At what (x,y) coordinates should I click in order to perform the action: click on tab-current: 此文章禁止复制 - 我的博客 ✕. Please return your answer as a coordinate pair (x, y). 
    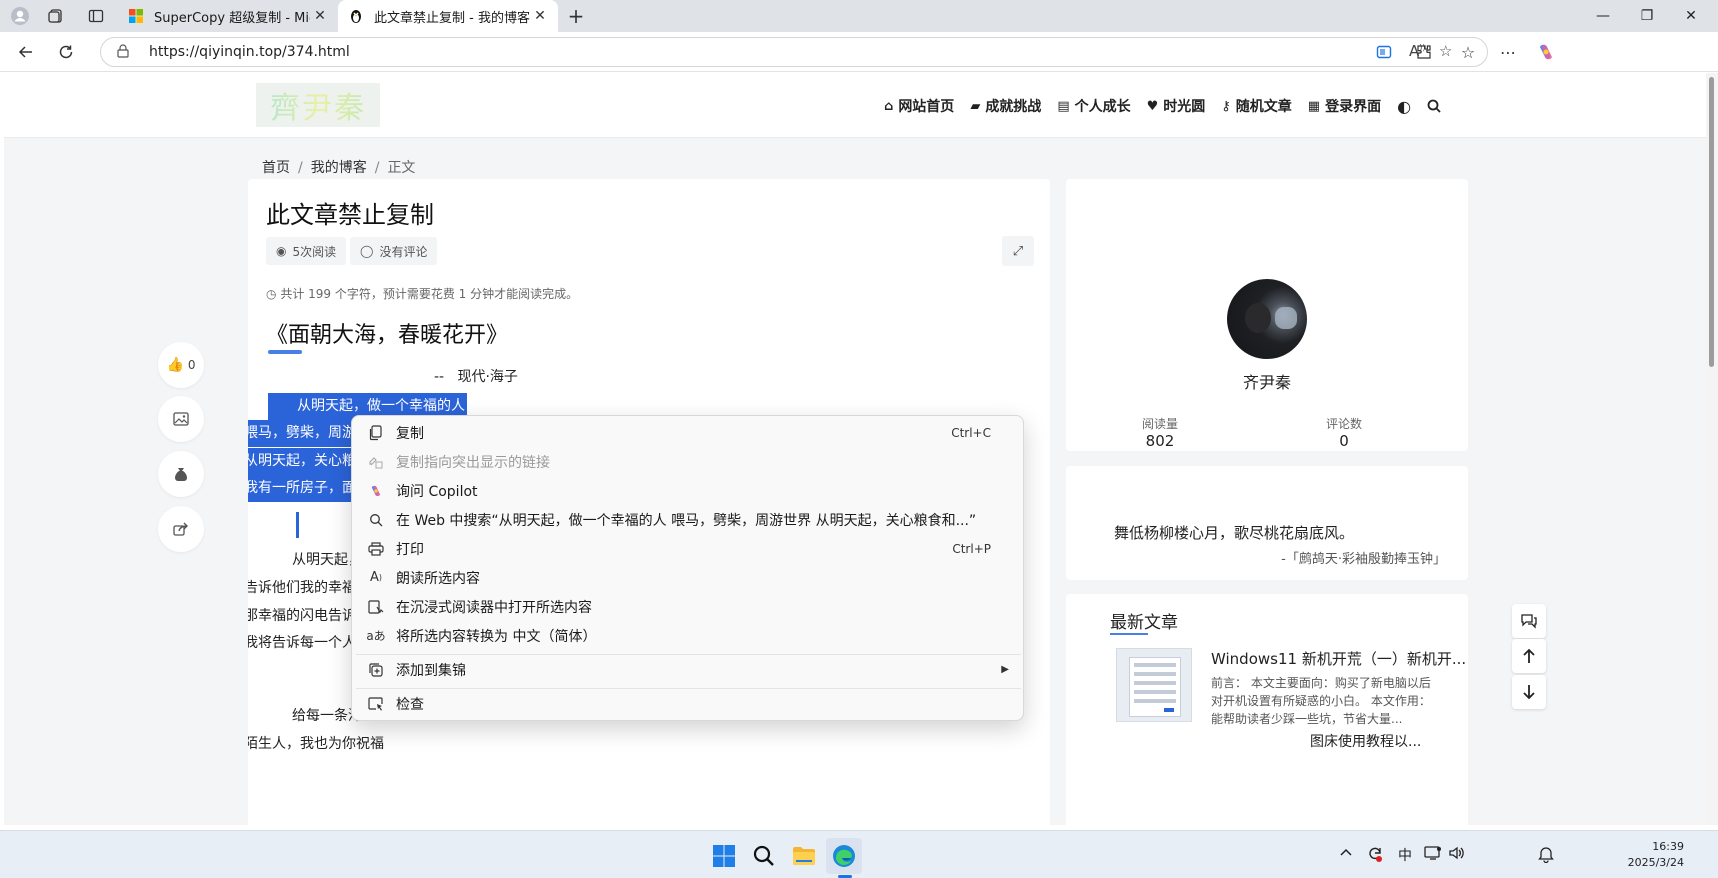
    Looking at the image, I should click on (448, 16).